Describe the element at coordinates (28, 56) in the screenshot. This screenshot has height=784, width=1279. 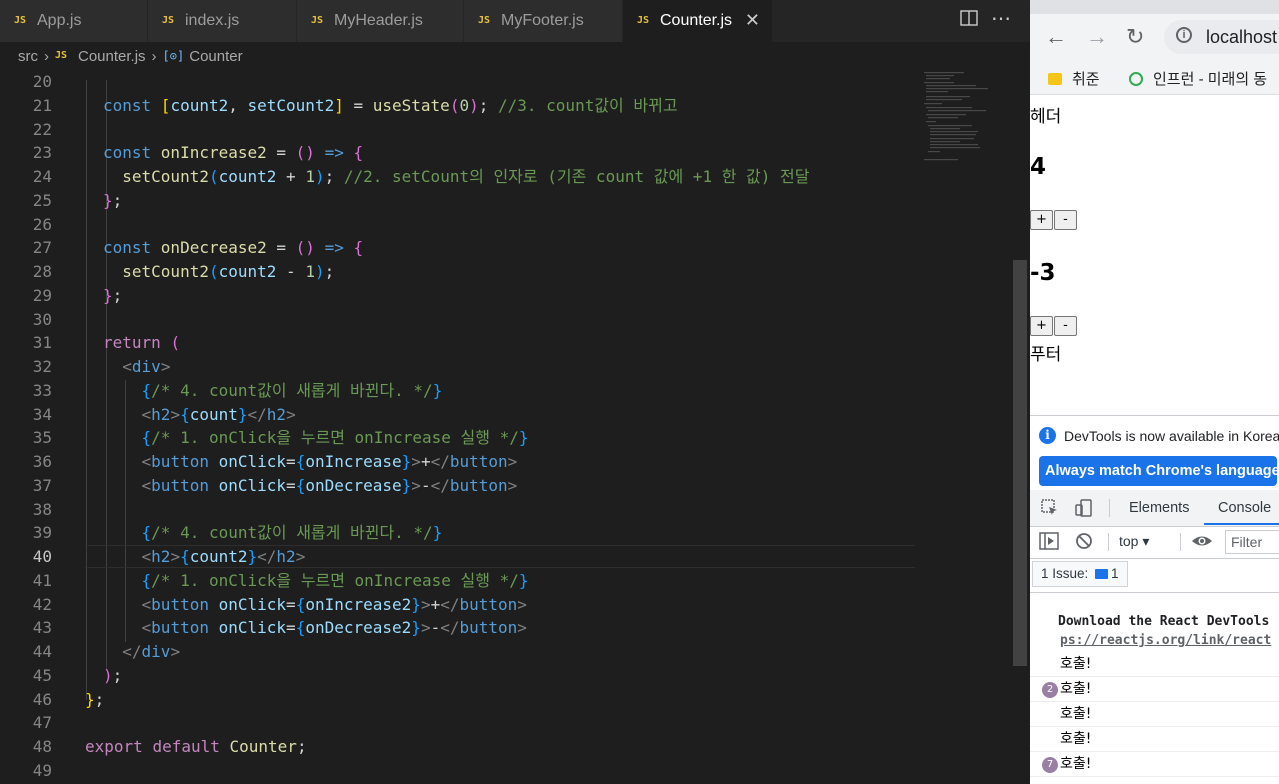
I see `breadcrumb-folder: src` at that location.